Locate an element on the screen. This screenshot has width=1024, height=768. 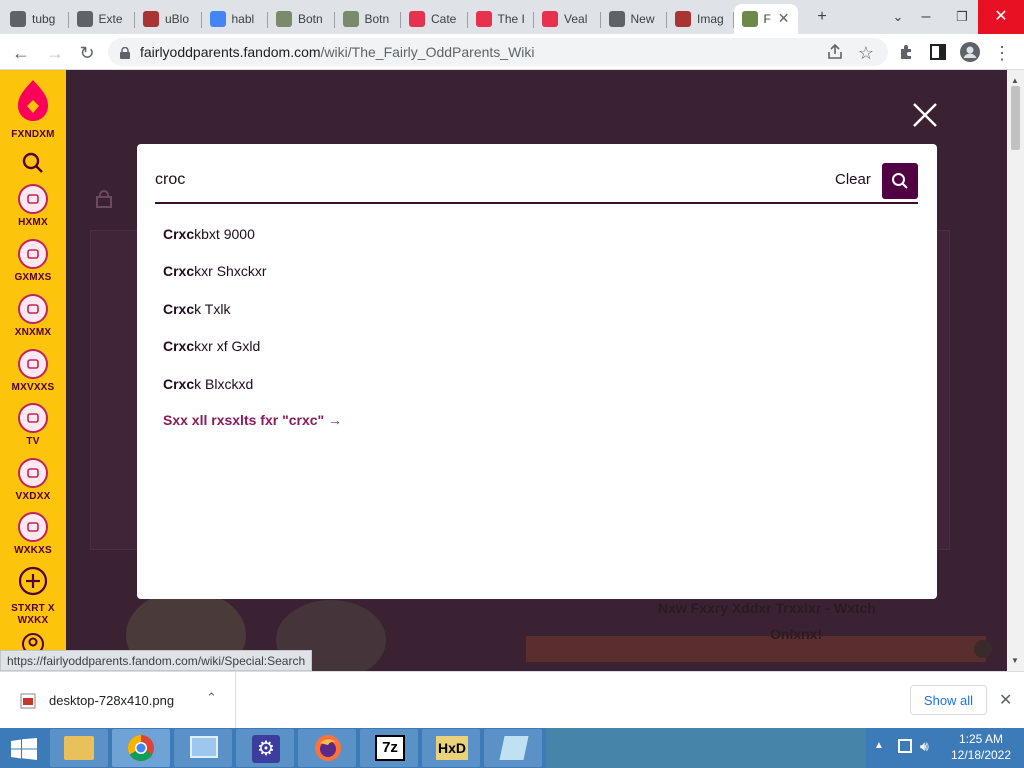
tab-10: Imag is located at coordinates (700, 19).